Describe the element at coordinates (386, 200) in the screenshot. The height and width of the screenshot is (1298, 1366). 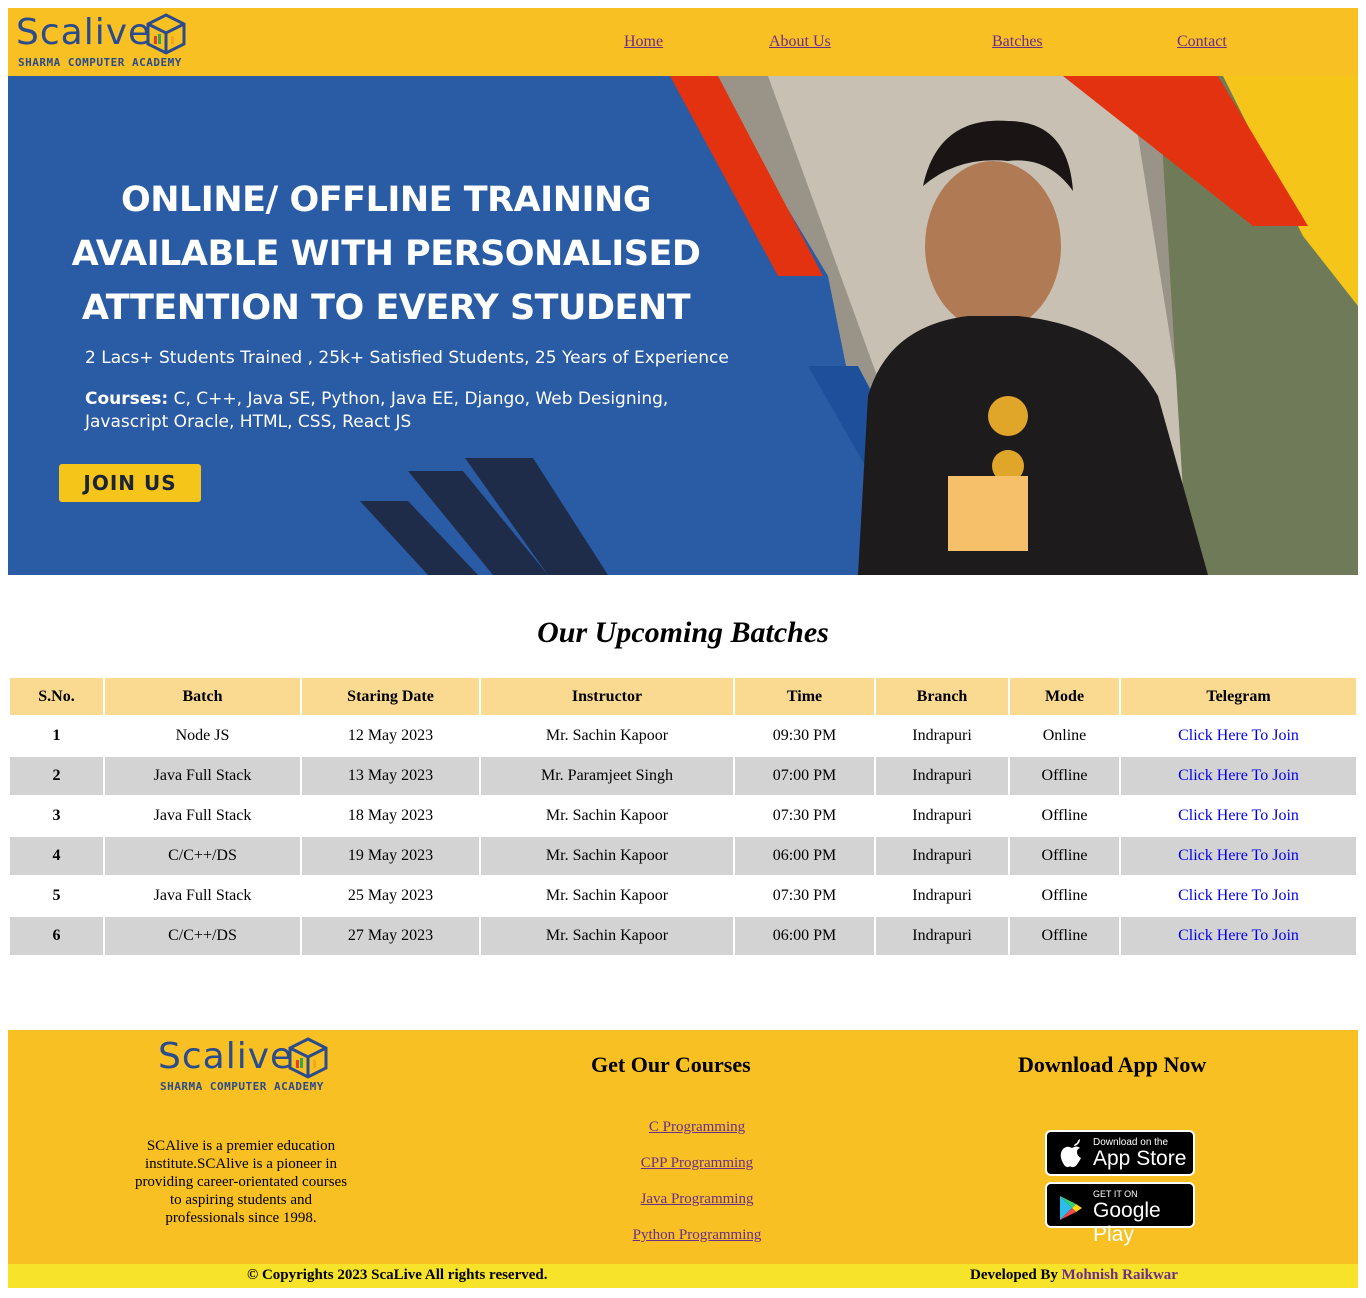
I see `banner-headline-1: ONLINE/ OFFLINE TRAINING` at that location.